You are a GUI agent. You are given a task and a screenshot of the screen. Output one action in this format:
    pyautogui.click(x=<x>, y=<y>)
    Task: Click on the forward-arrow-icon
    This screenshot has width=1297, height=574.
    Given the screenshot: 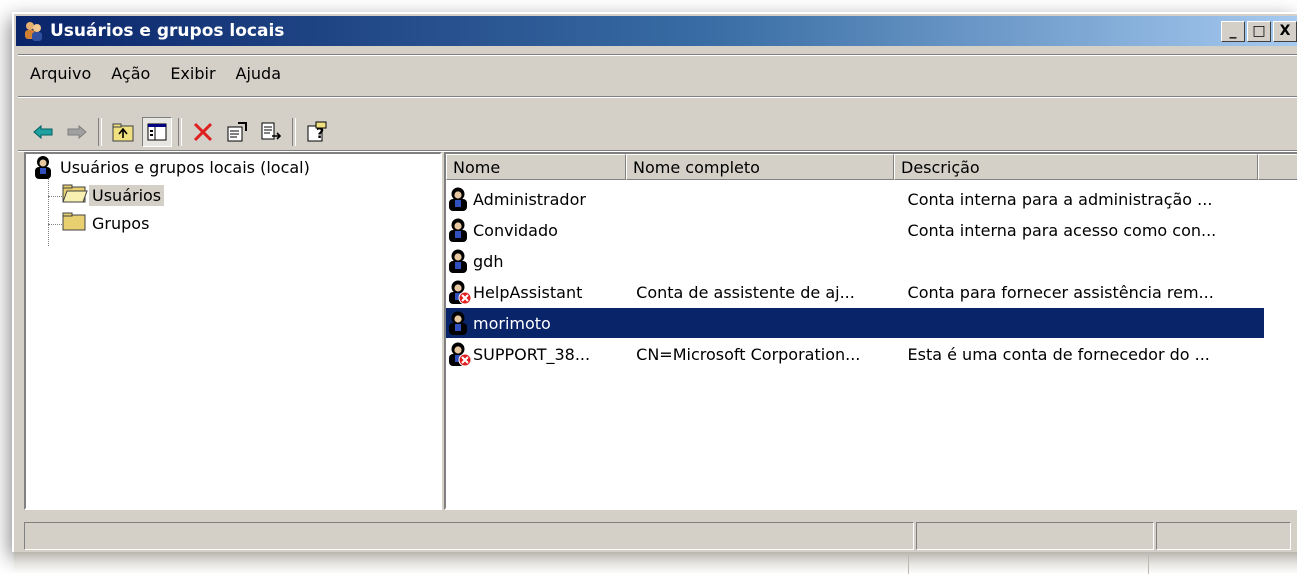 What is the action you would take?
    pyautogui.click(x=77, y=132)
    